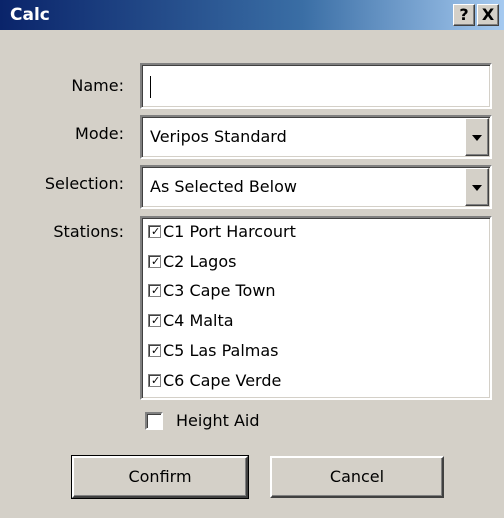 The image size is (504, 518). What do you see at coordinates (316, 137) in the screenshot?
I see `mode-select: Veripos Standard` at bounding box center [316, 137].